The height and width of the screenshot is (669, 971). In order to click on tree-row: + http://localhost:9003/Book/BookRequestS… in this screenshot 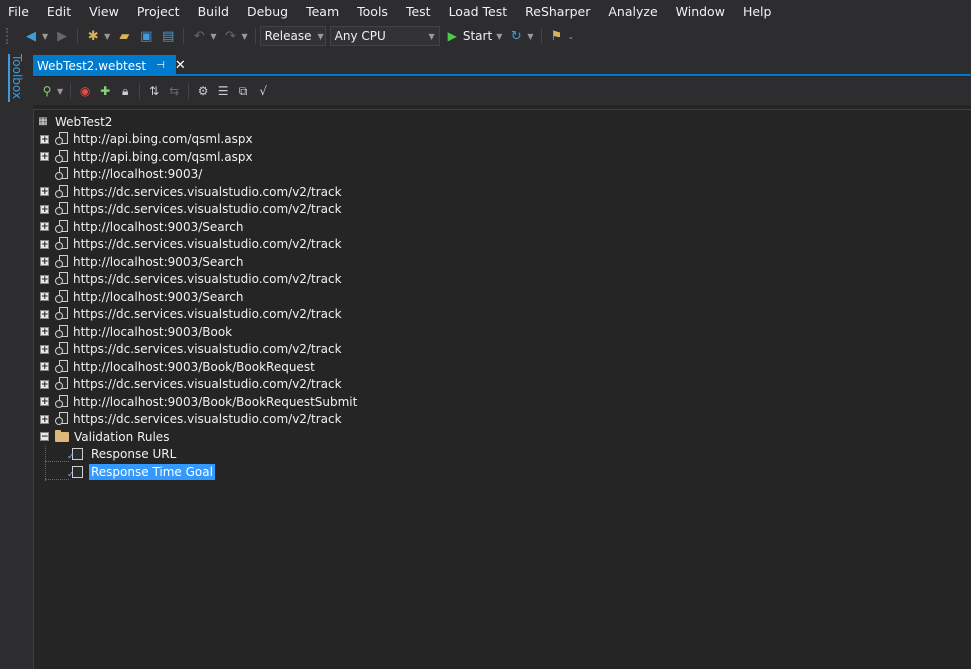, I will do `click(195, 402)`.